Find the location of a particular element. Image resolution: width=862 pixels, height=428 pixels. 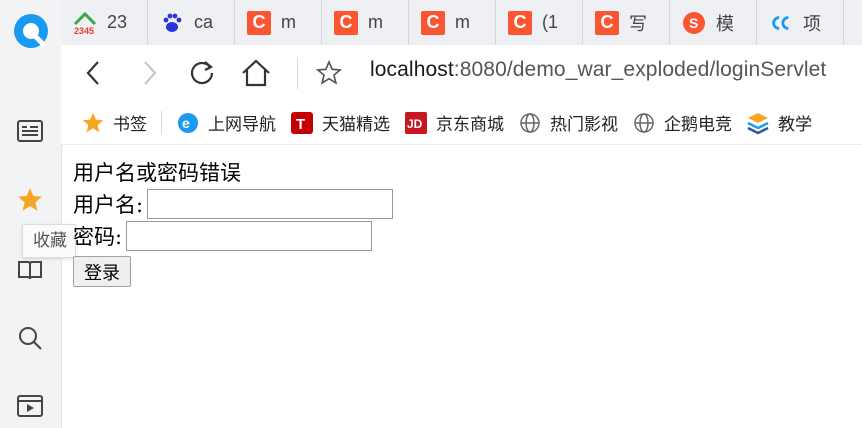

bookmark-item: 教学 is located at coordinates (779, 122).